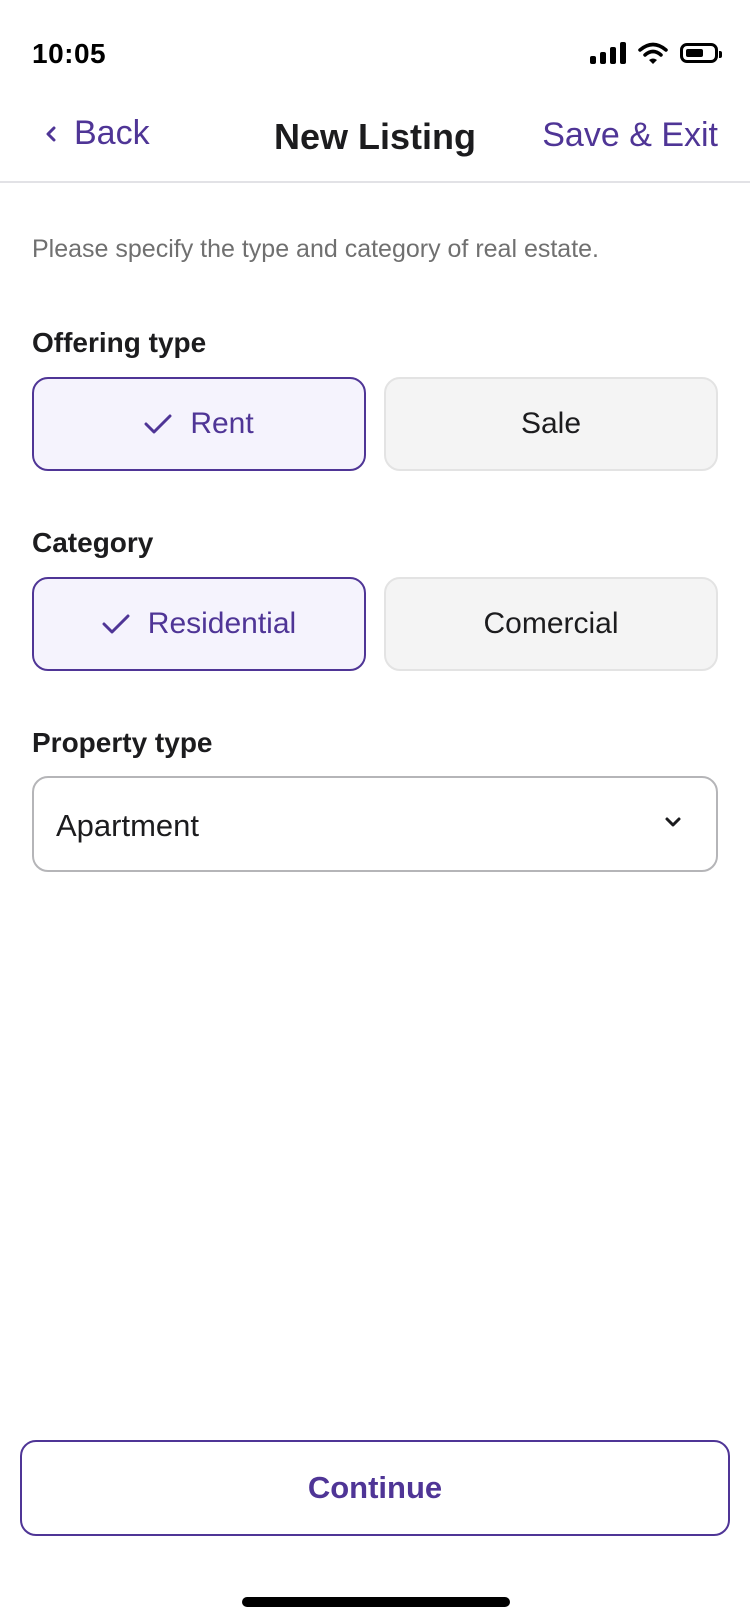 The width and height of the screenshot is (750, 1624). I want to click on property-type-label: Property type, so click(122, 742).